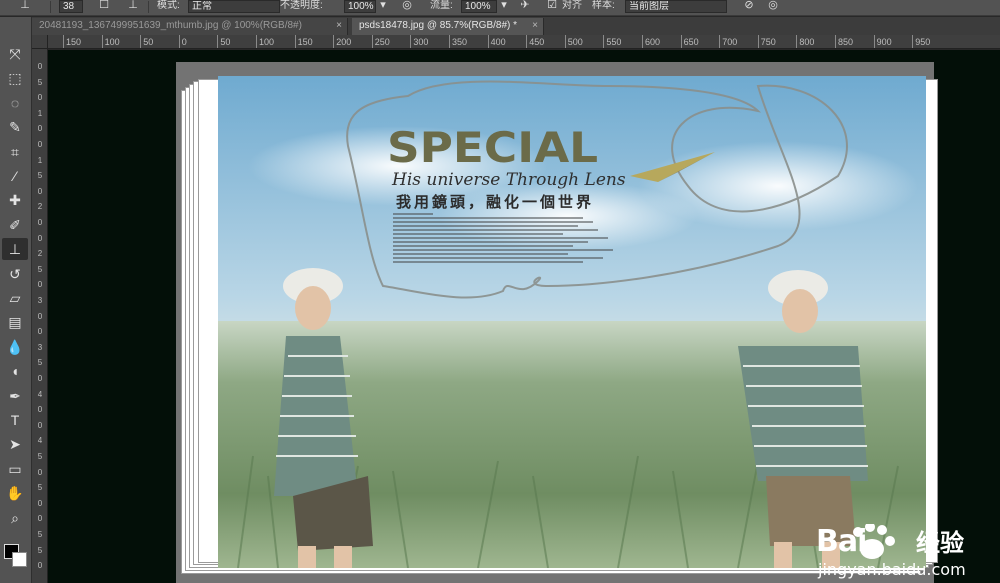 The image size is (1000, 583). Describe the element at coordinates (15, 469) in the screenshot. I see `rectangle-tool: ▭` at that location.